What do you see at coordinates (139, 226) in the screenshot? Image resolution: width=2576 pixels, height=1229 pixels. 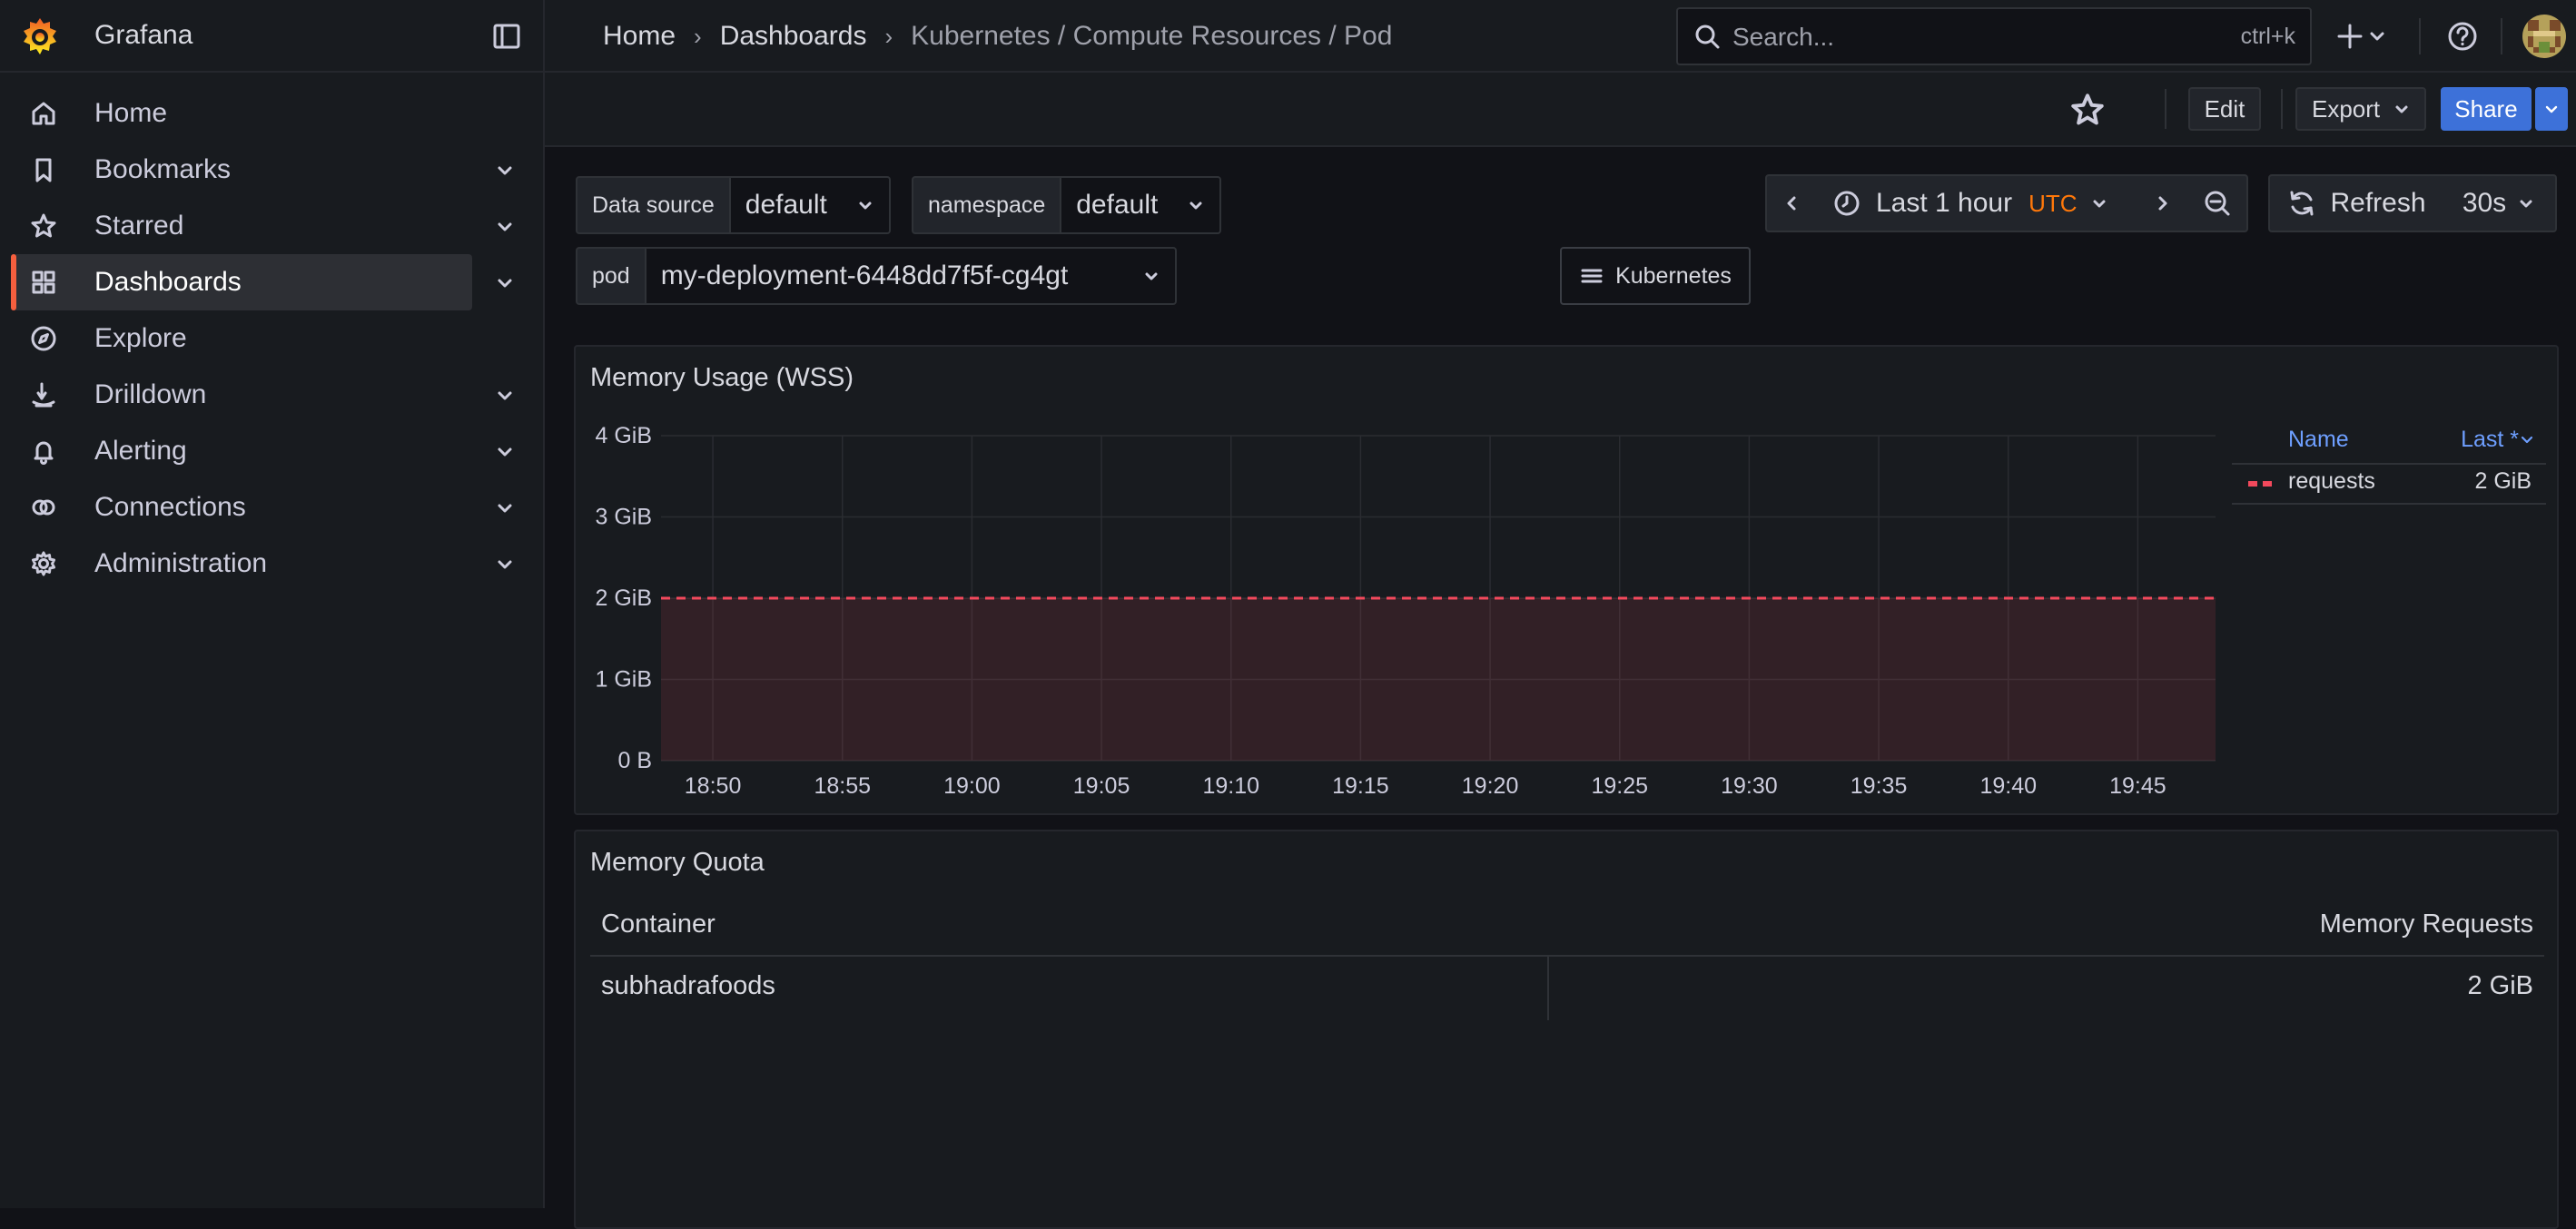 I see `sidebar-item-label: Starred` at bounding box center [139, 226].